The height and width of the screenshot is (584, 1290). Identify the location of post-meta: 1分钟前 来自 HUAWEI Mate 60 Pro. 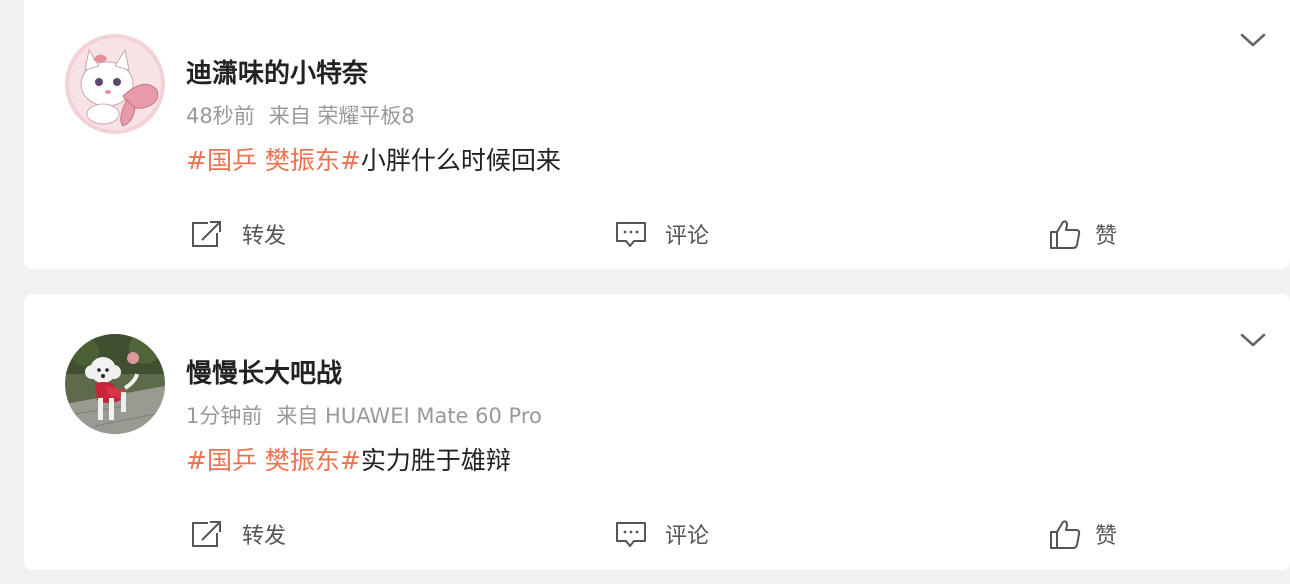
(364, 415).